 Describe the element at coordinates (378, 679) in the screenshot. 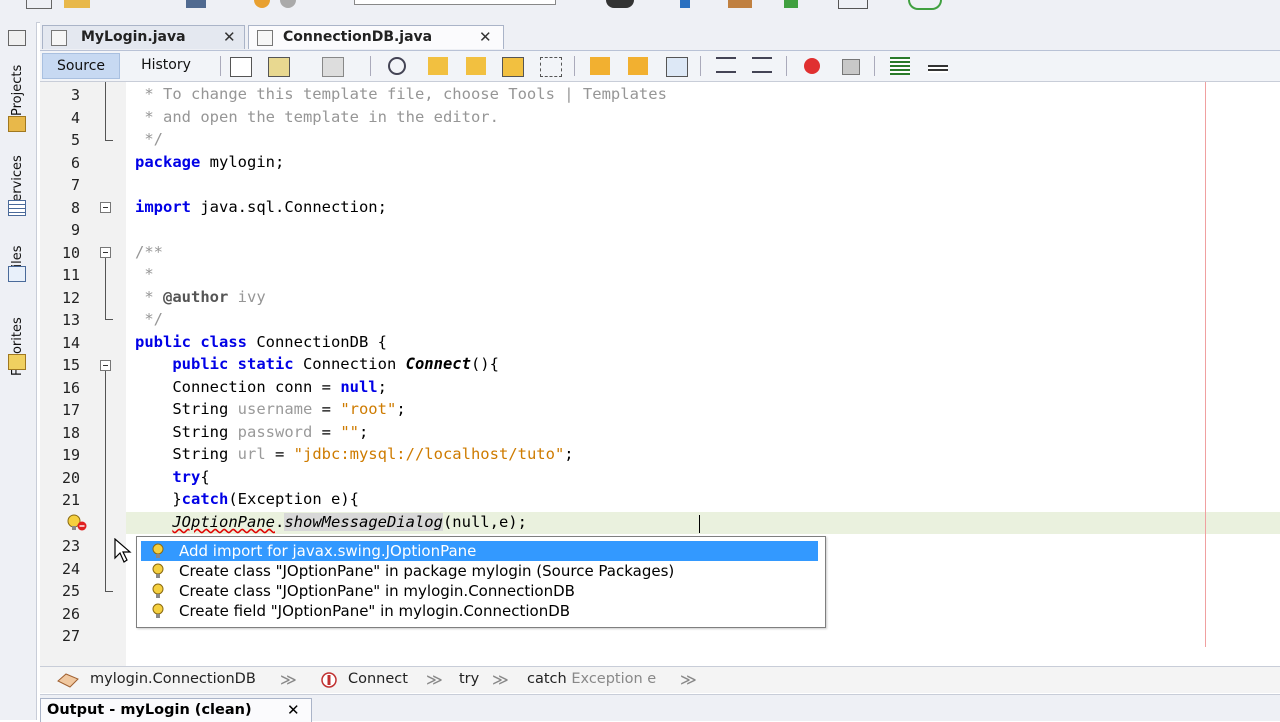

I see `breadcrumb-method: Connect` at that location.